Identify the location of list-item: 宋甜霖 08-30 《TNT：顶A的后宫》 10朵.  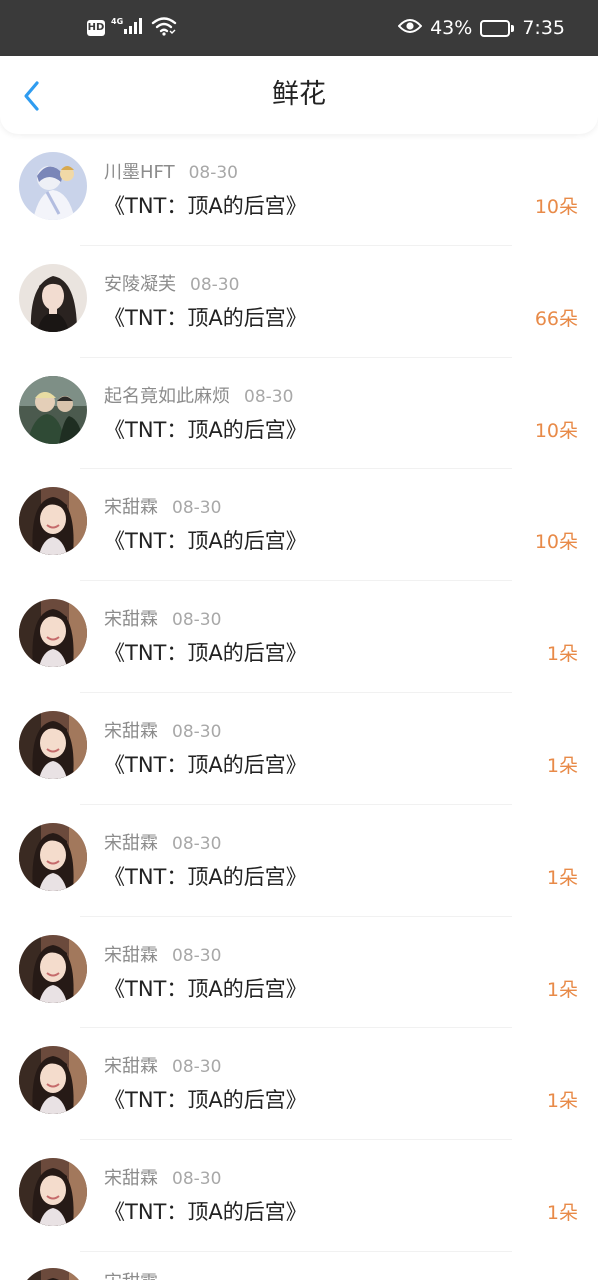
(299, 525).